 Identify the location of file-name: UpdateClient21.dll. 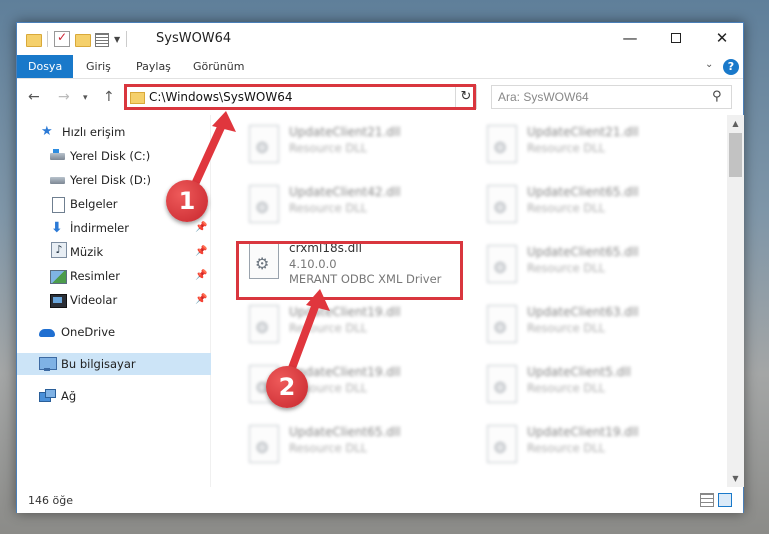
(583, 132).